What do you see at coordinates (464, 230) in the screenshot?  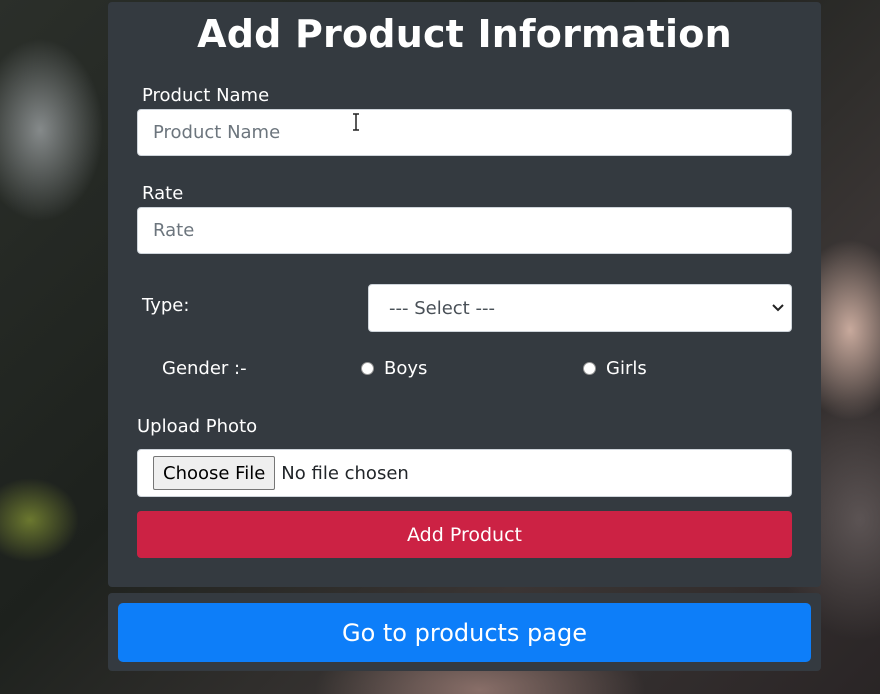 I see `rate-input` at bounding box center [464, 230].